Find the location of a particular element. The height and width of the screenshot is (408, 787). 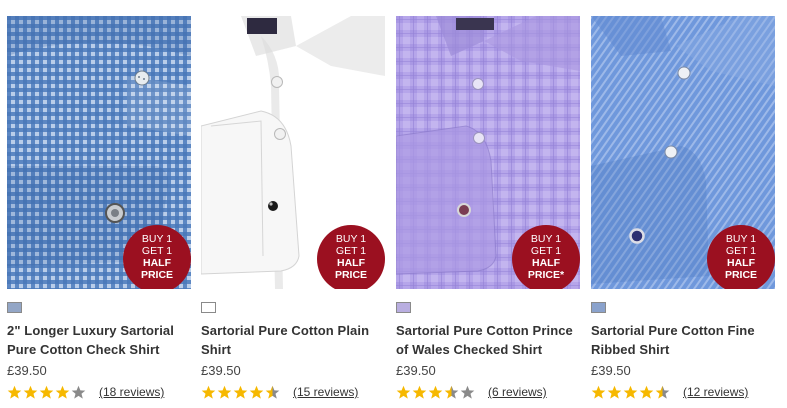

product-name-line: Sartorial Pure Cotton Prince is located at coordinates (484, 330).